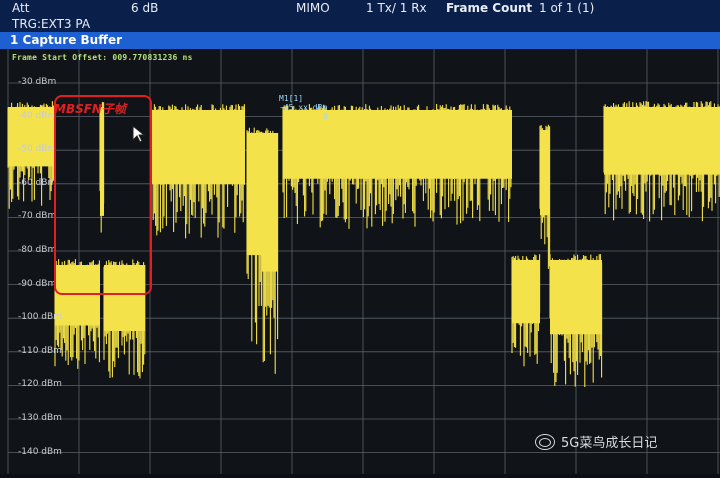 The image size is (720, 478). What do you see at coordinates (37, 216) in the screenshot?
I see `y-axis-label: -70 dBm` at bounding box center [37, 216].